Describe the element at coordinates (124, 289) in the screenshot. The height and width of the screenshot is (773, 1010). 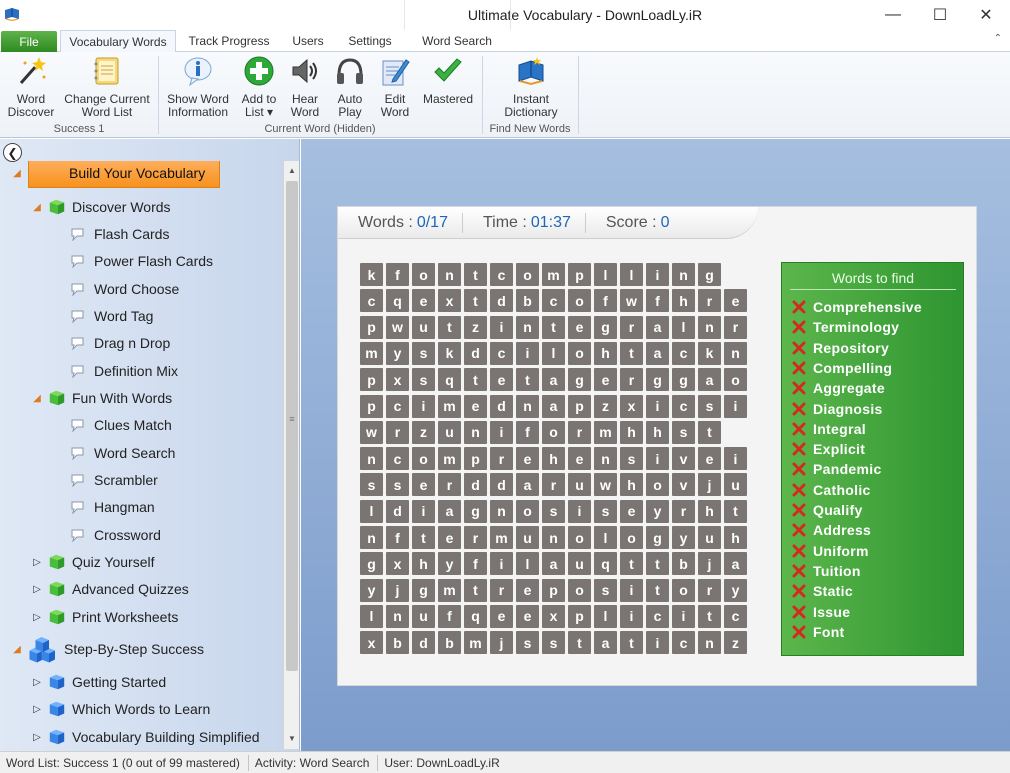
I see `tree-item: Word Choose` at that location.